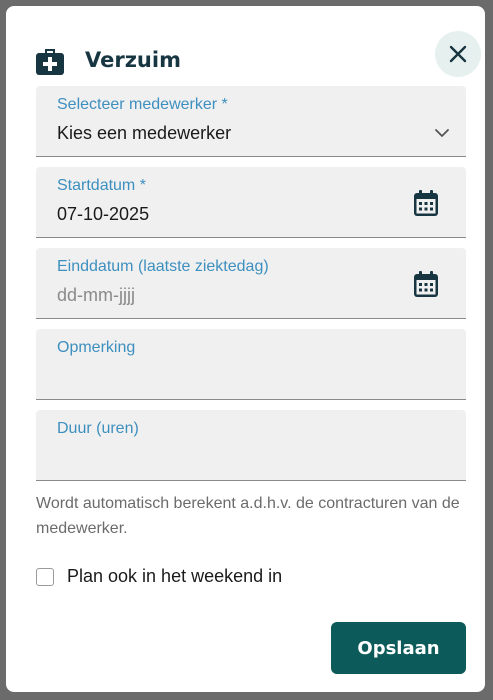 The height and width of the screenshot is (700, 493). Describe the element at coordinates (251, 445) in the screenshot. I see `duration-field: Duur (uren)` at that location.